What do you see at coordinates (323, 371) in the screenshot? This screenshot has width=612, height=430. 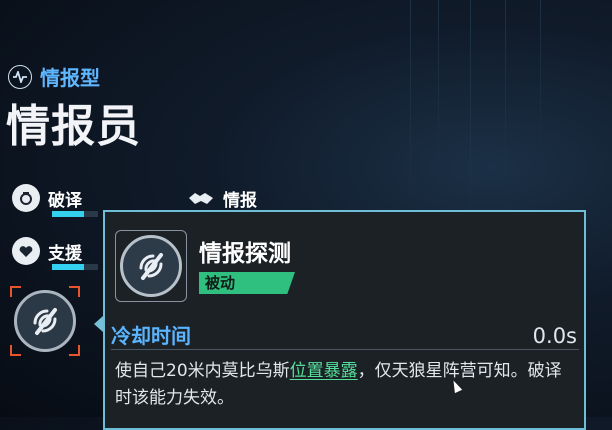 I see `desc-keyword: 位置暴露` at bounding box center [323, 371].